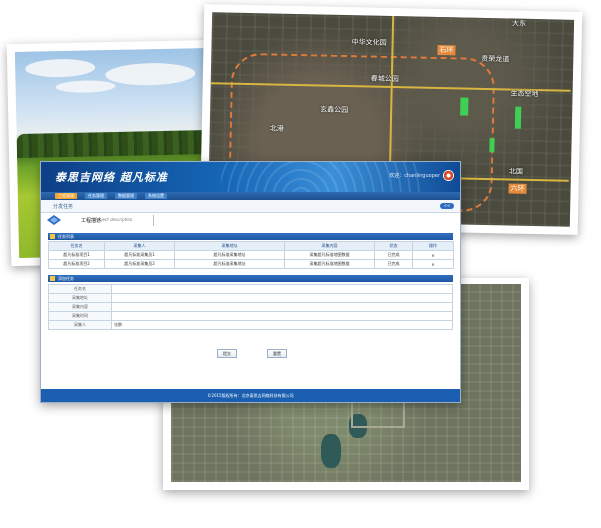  What do you see at coordinates (282, 307) in the screenshot?
I see `content-input` at bounding box center [282, 307].